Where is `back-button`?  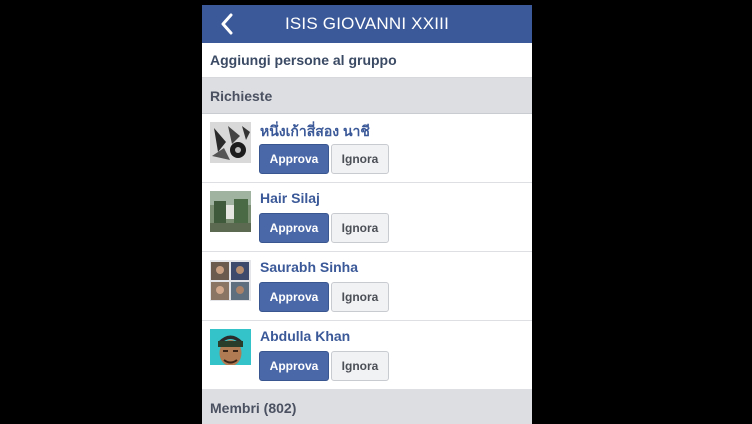
back-button is located at coordinates (227, 24).